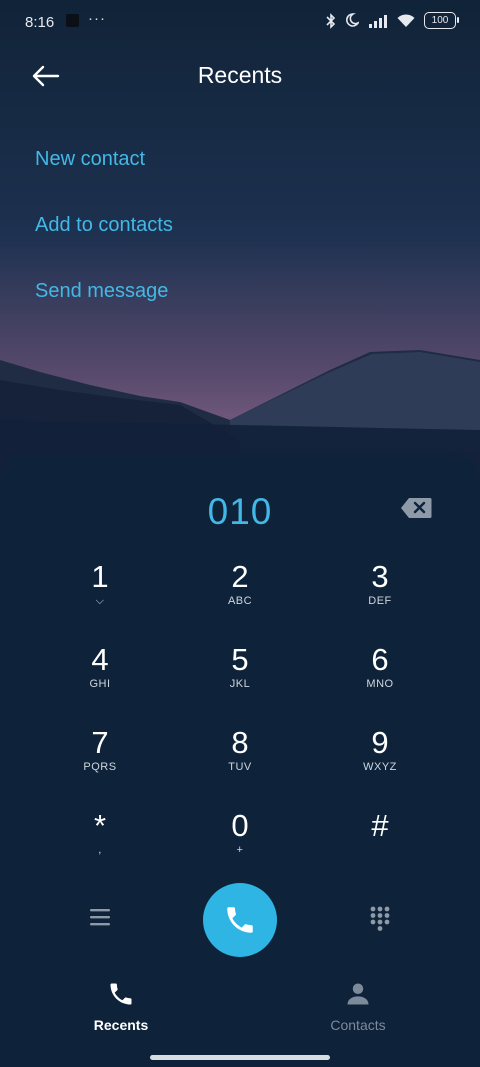  What do you see at coordinates (378, 21) in the screenshot?
I see `signal-icon` at bounding box center [378, 21].